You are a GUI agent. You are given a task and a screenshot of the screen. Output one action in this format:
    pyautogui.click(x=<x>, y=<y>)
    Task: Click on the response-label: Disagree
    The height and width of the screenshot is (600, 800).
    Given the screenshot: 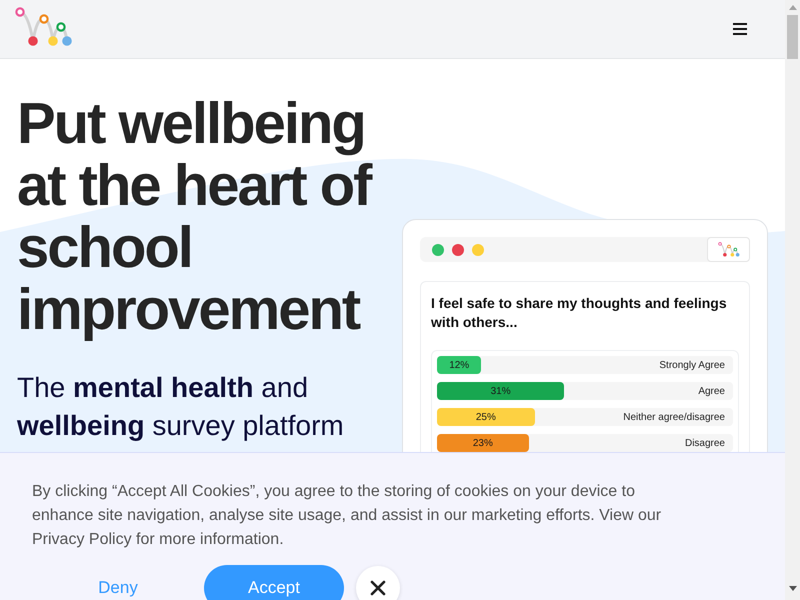 What is the action you would take?
    pyautogui.click(x=704, y=443)
    